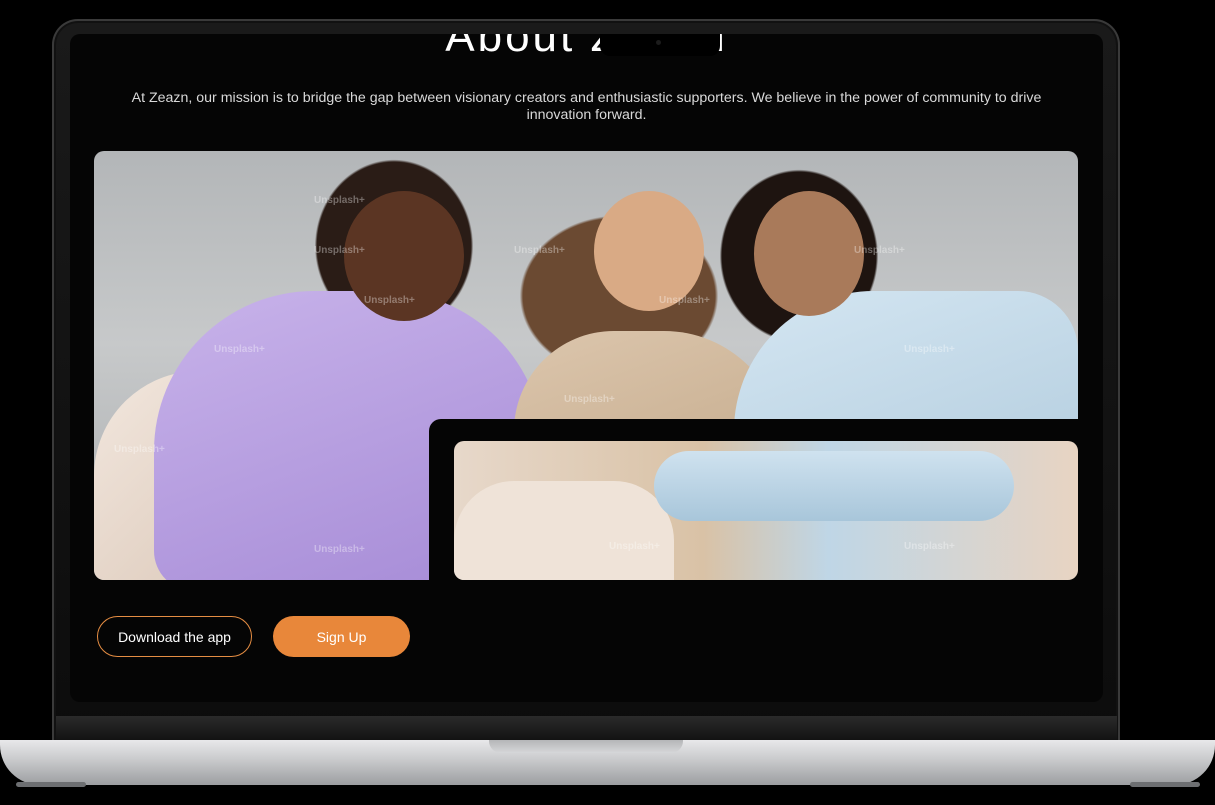 This screenshot has height=805, width=1215. Describe the element at coordinates (341, 636) in the screenshot. I see `sign-up-button: Sign Up` at that location.